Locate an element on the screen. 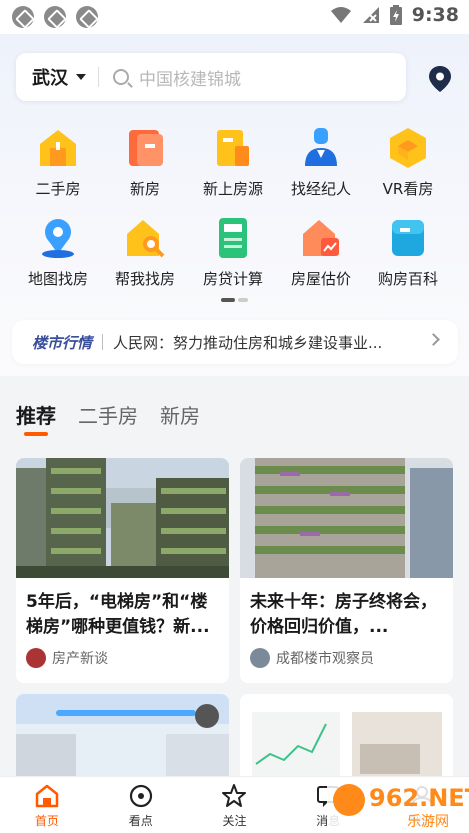  star-icon is located at coordinates (234, 795).